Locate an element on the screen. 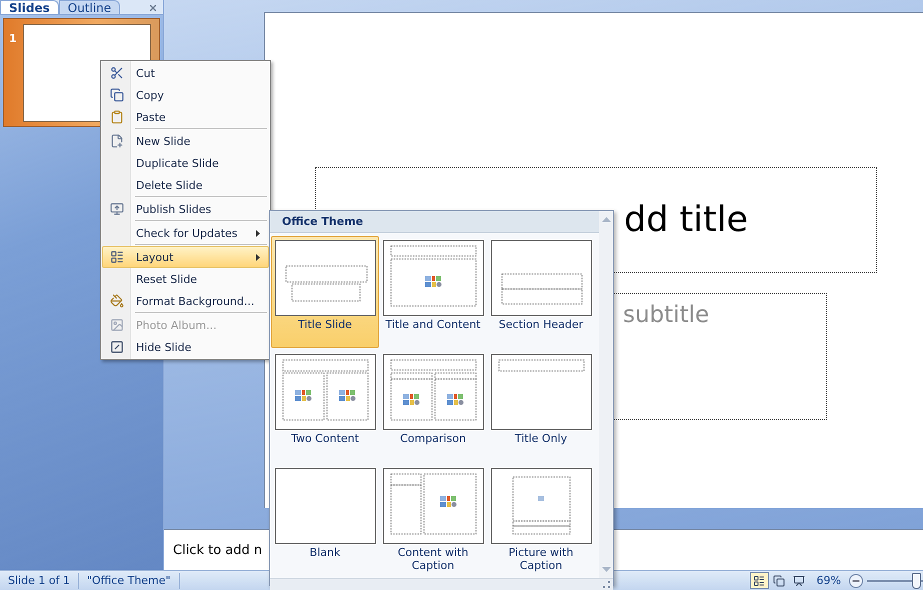  slide-sorter-icon is located at coordinates (779, 580).